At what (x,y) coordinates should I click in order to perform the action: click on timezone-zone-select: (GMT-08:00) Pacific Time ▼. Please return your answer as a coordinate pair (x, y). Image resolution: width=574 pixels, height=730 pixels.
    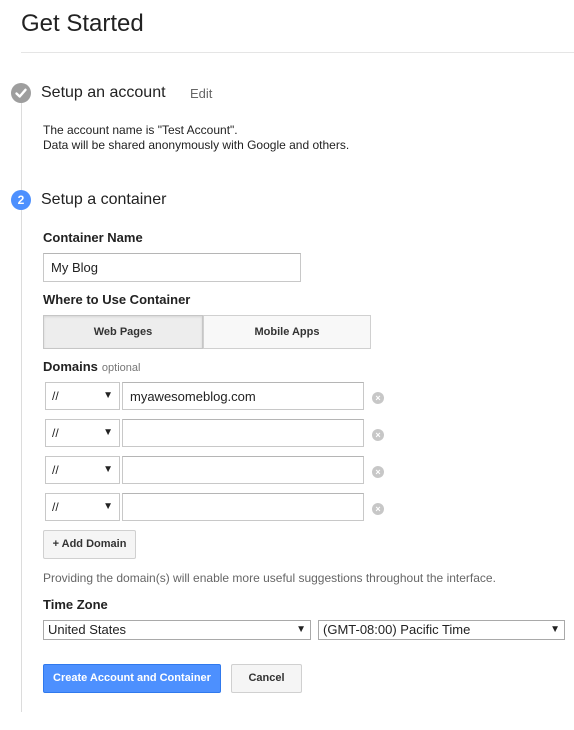
    Looking at the image, I should click on (441, 630).